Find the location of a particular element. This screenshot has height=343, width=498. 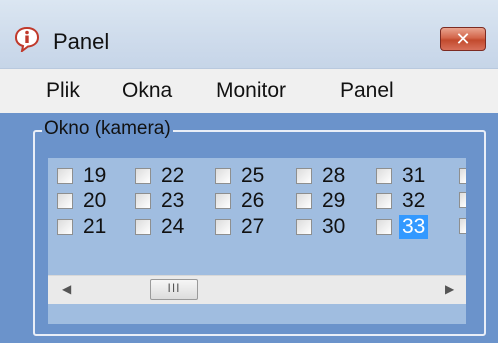

camera-checkbox-item: 32 is located at coordinates (412, 201).